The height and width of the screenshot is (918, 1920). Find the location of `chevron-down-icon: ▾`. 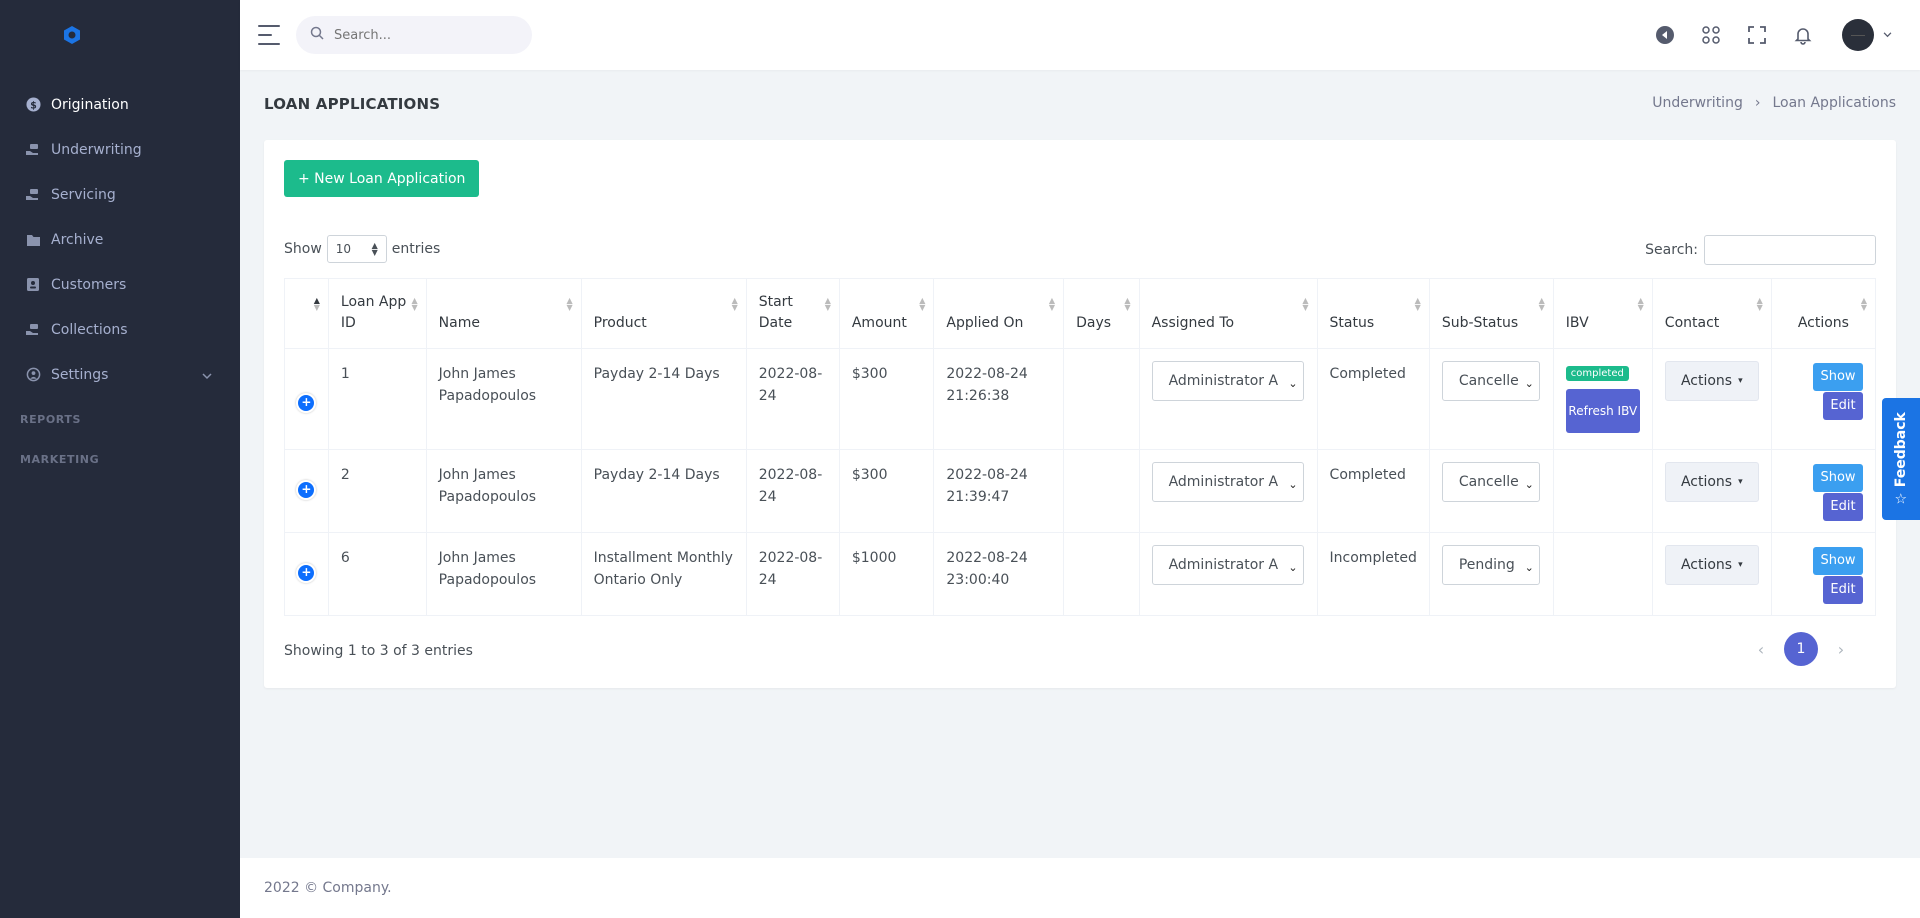

chevron-down-icon: ▾ is located at coordinates (1740, 565).